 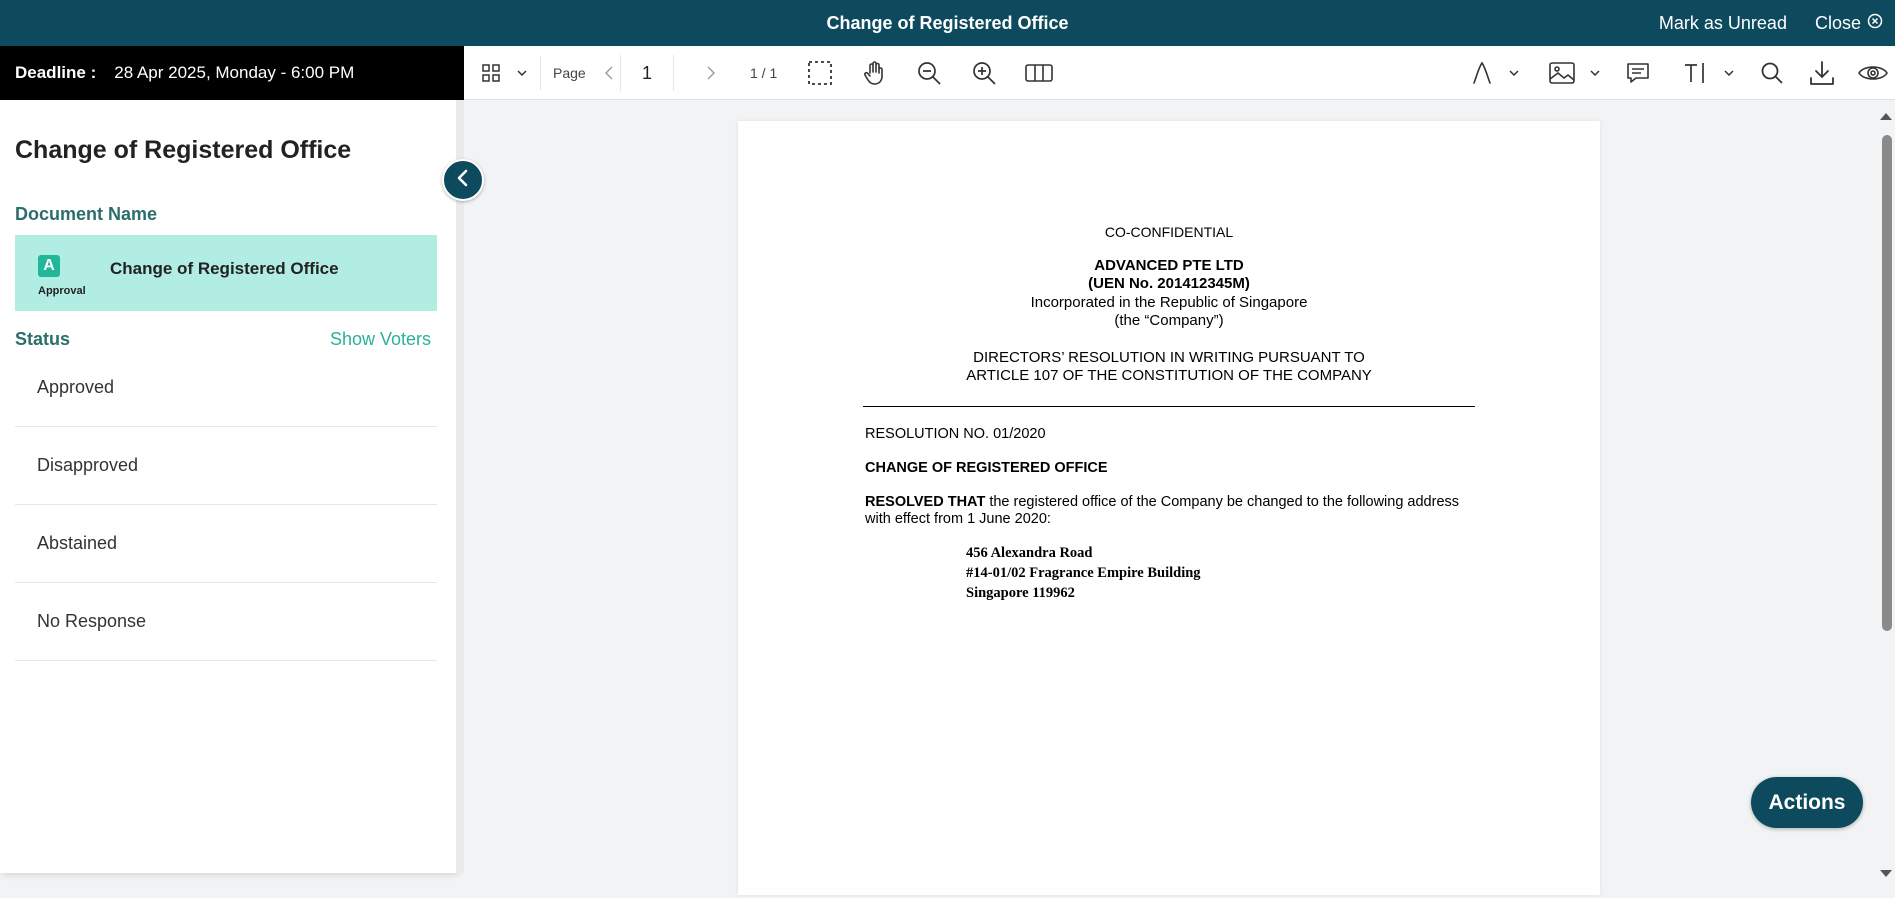 What do you see at coordinates (1723, 23) in the screenshot?
I see `mark-as-unread-button: Mark as Unread` at bounding box center [1723, 23].